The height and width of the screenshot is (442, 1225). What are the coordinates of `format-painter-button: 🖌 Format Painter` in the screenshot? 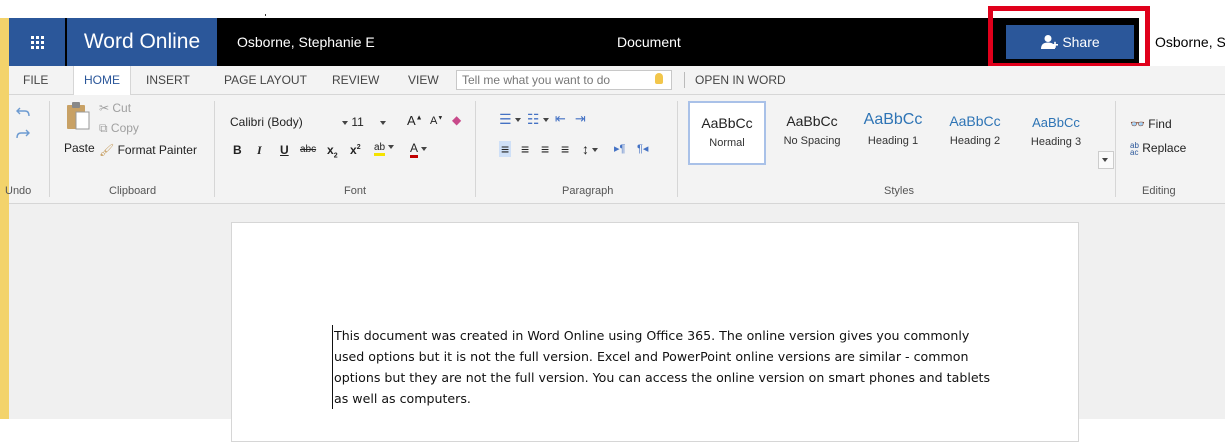 It's located at (148, 150).